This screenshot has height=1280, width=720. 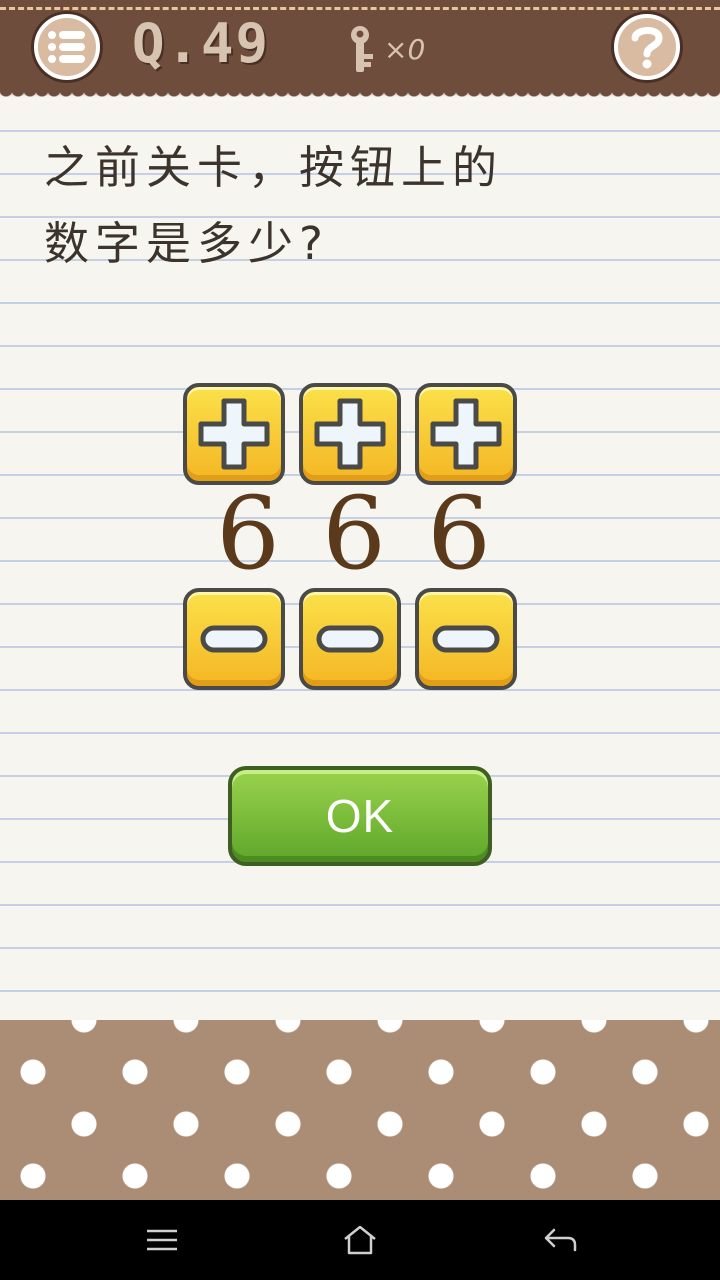 I want to click on top-bar: Q.49 ×0, so click(x=360, y=50).